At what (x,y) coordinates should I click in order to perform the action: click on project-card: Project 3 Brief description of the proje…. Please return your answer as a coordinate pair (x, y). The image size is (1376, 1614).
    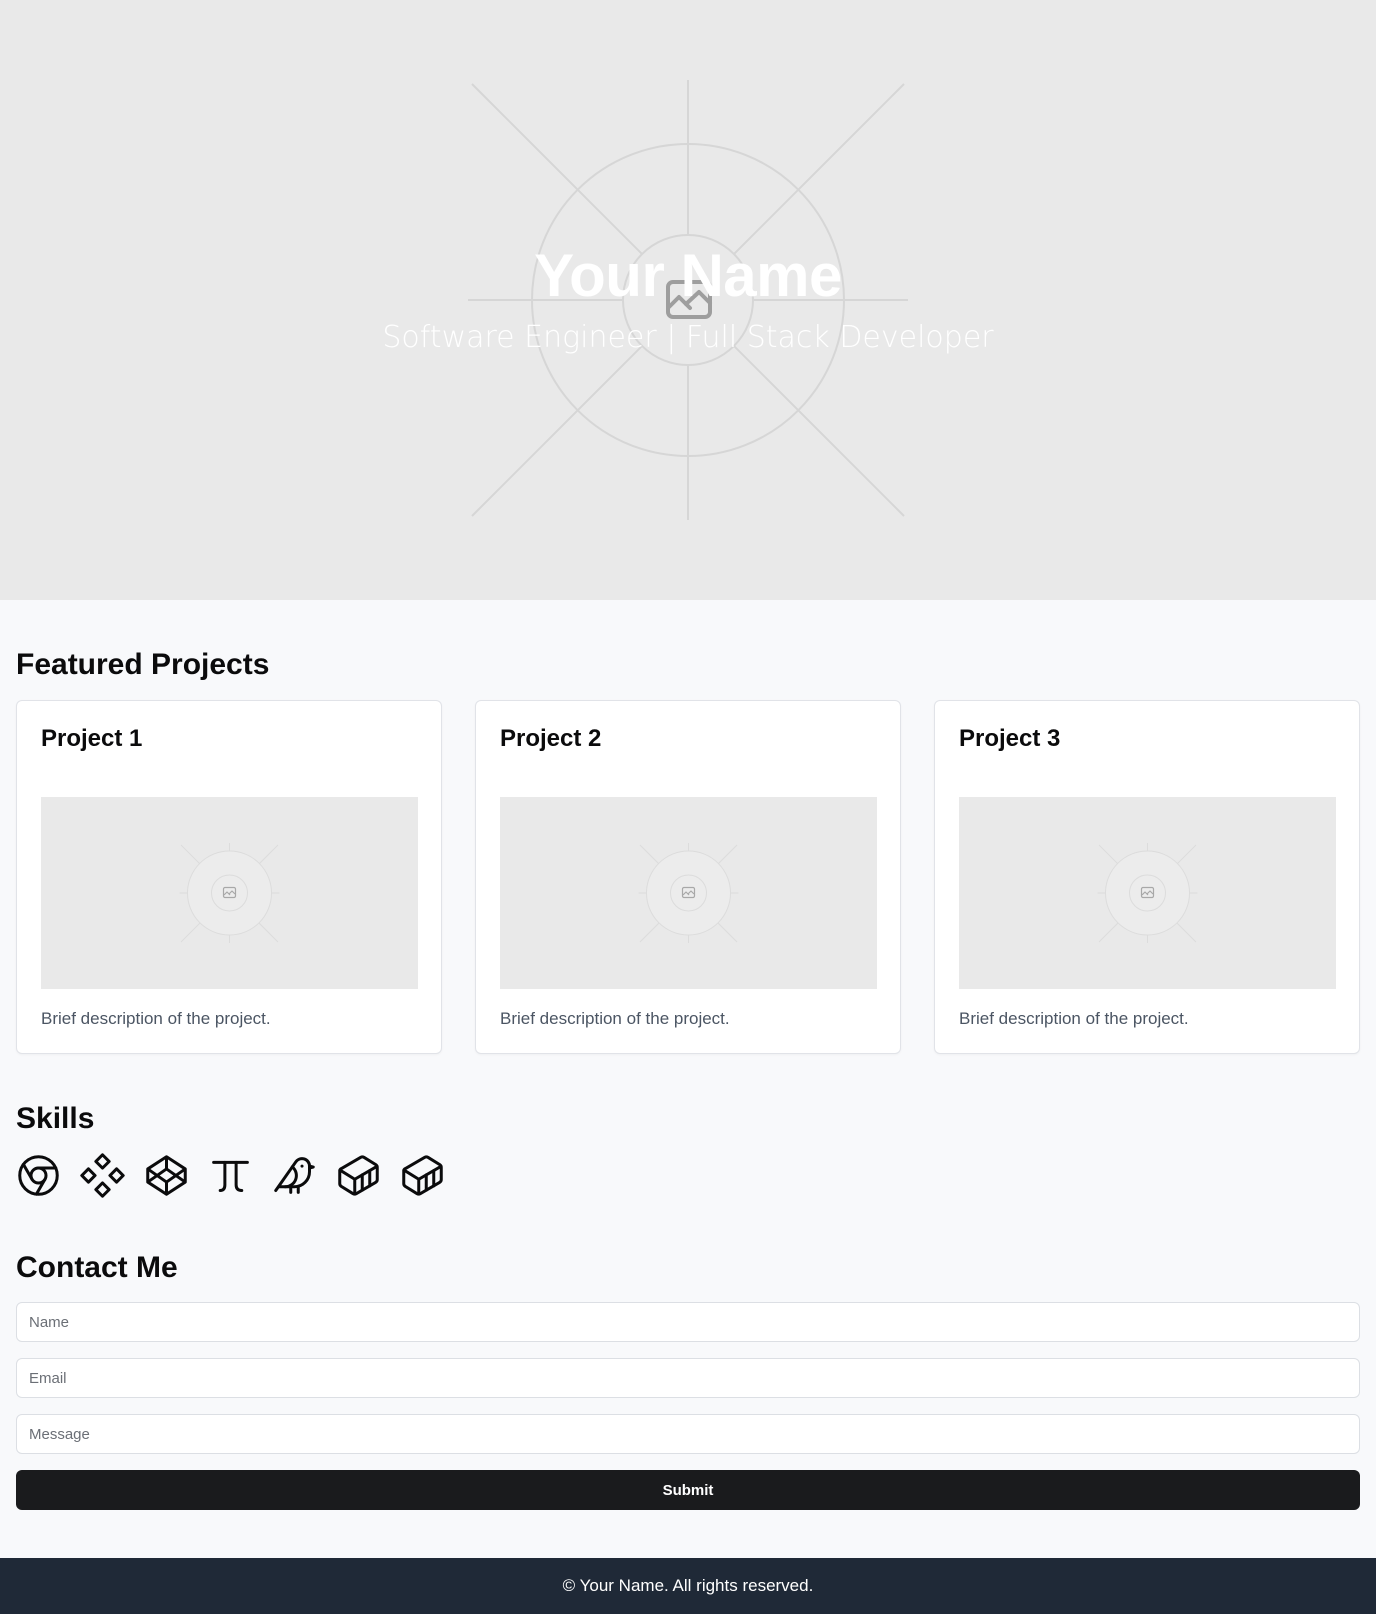
    Looking at the image, I should click on (1147, 877).